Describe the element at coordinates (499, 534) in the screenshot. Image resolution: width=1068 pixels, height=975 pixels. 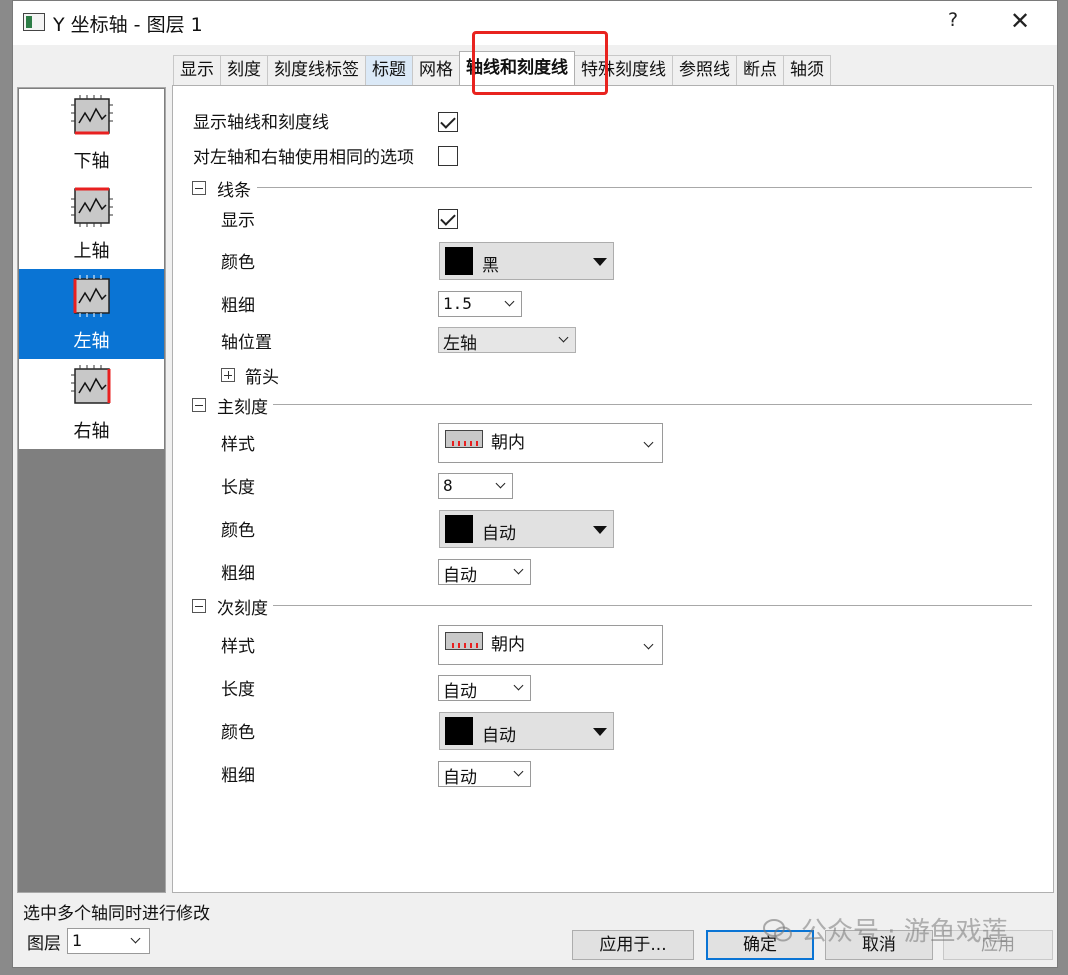
I see `major-color-value: 自动` at that location.